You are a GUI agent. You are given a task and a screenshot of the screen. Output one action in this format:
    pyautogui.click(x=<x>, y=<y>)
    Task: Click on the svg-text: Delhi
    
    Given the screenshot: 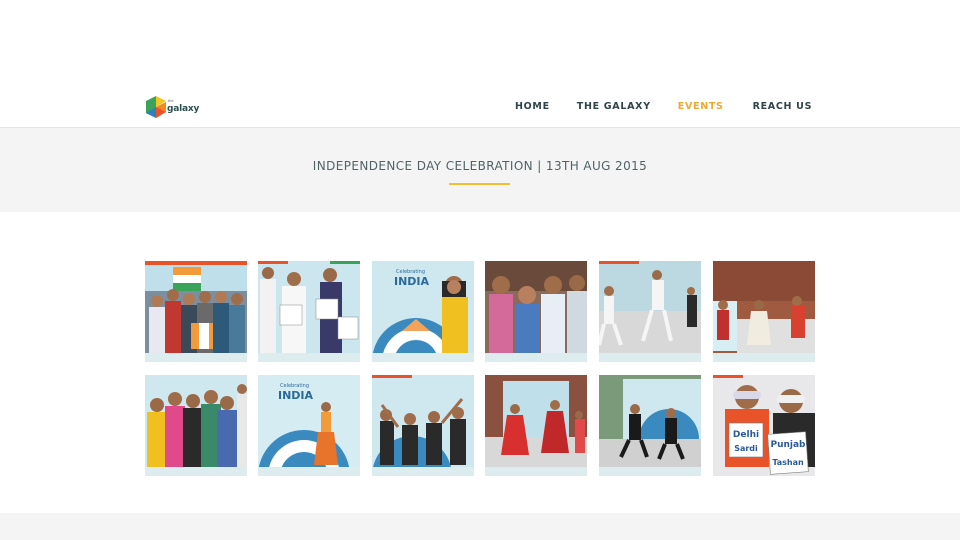 What is the action you would take?
    pyautogui.click(x=746, y=435)
    